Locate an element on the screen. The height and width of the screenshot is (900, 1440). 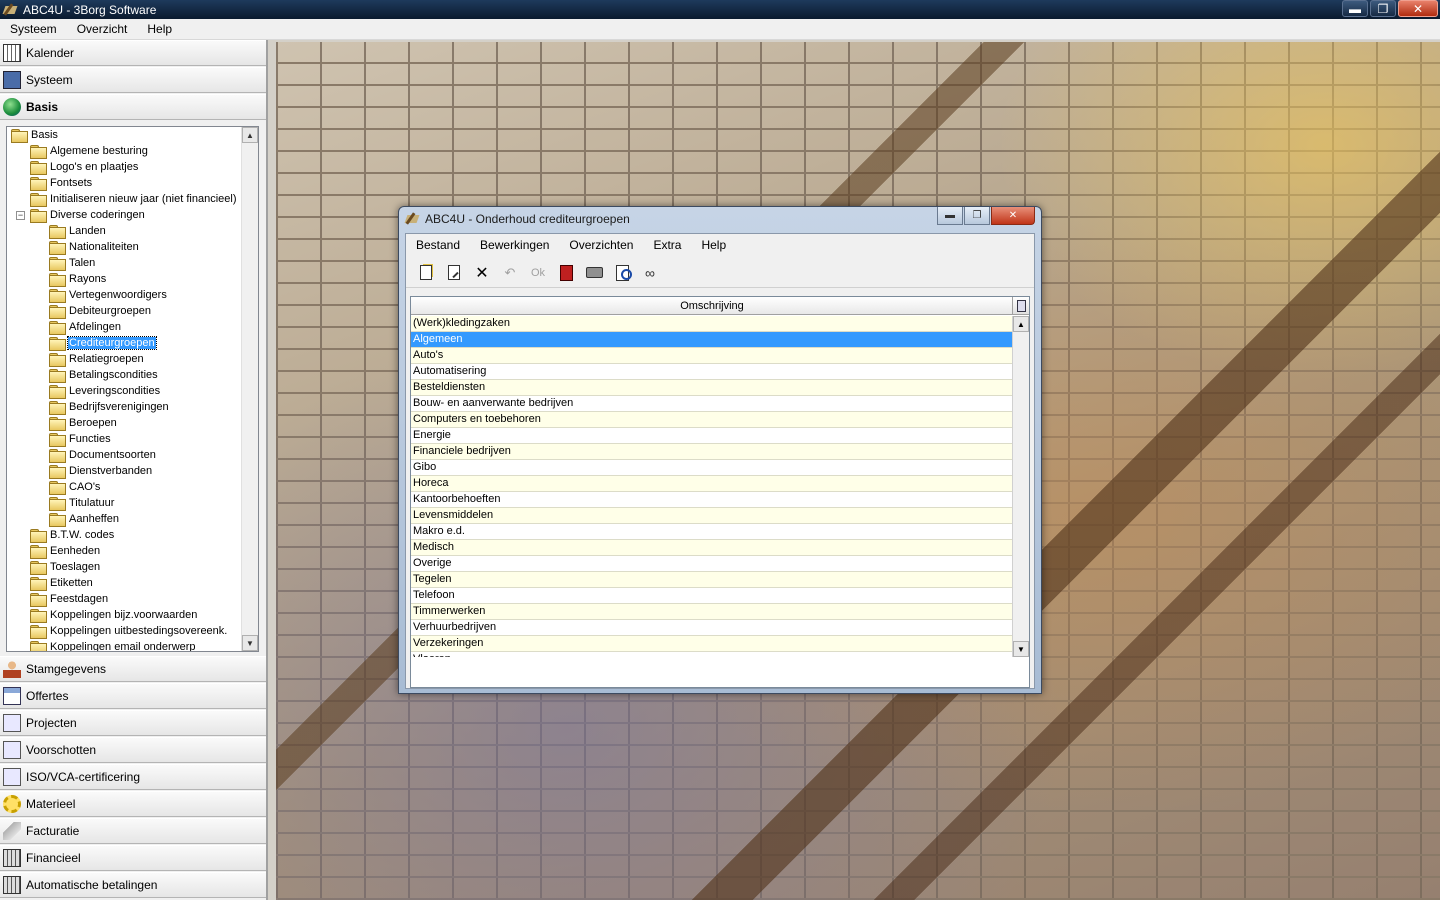
dialog-close-button: ✕ is located at coordinates (1013, 216).